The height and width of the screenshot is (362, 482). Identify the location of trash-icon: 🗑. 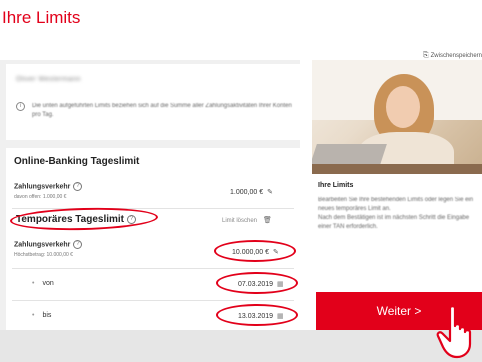
(267, 220).